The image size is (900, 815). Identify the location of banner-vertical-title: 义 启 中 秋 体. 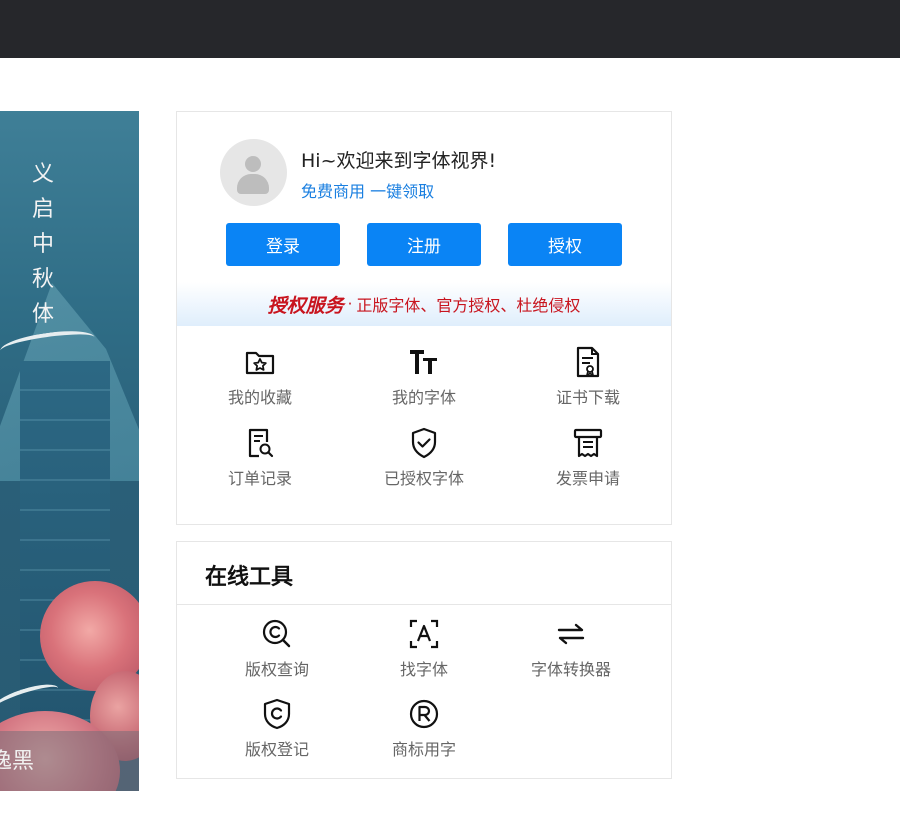
(43, 244).